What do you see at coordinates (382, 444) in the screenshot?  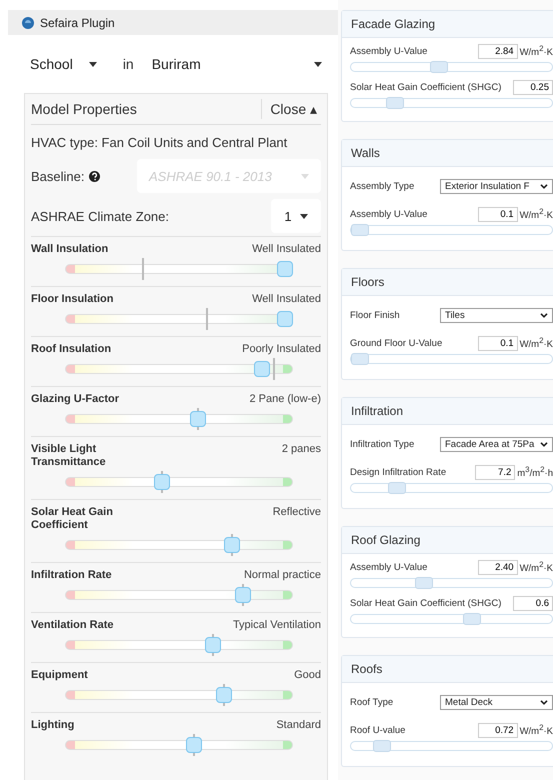 I see `field-label: Infiltration Type` at bounding box center [382, 444].